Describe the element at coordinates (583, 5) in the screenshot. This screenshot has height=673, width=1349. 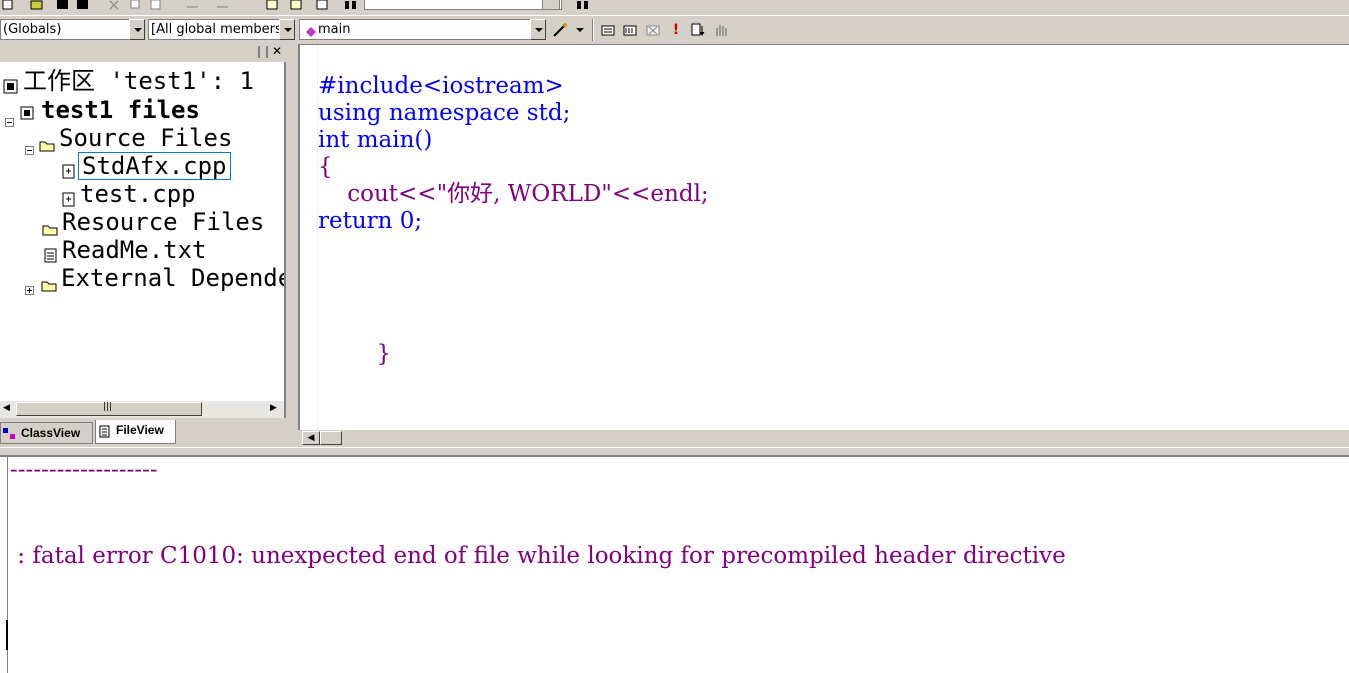
I see `find-icon` at that location.